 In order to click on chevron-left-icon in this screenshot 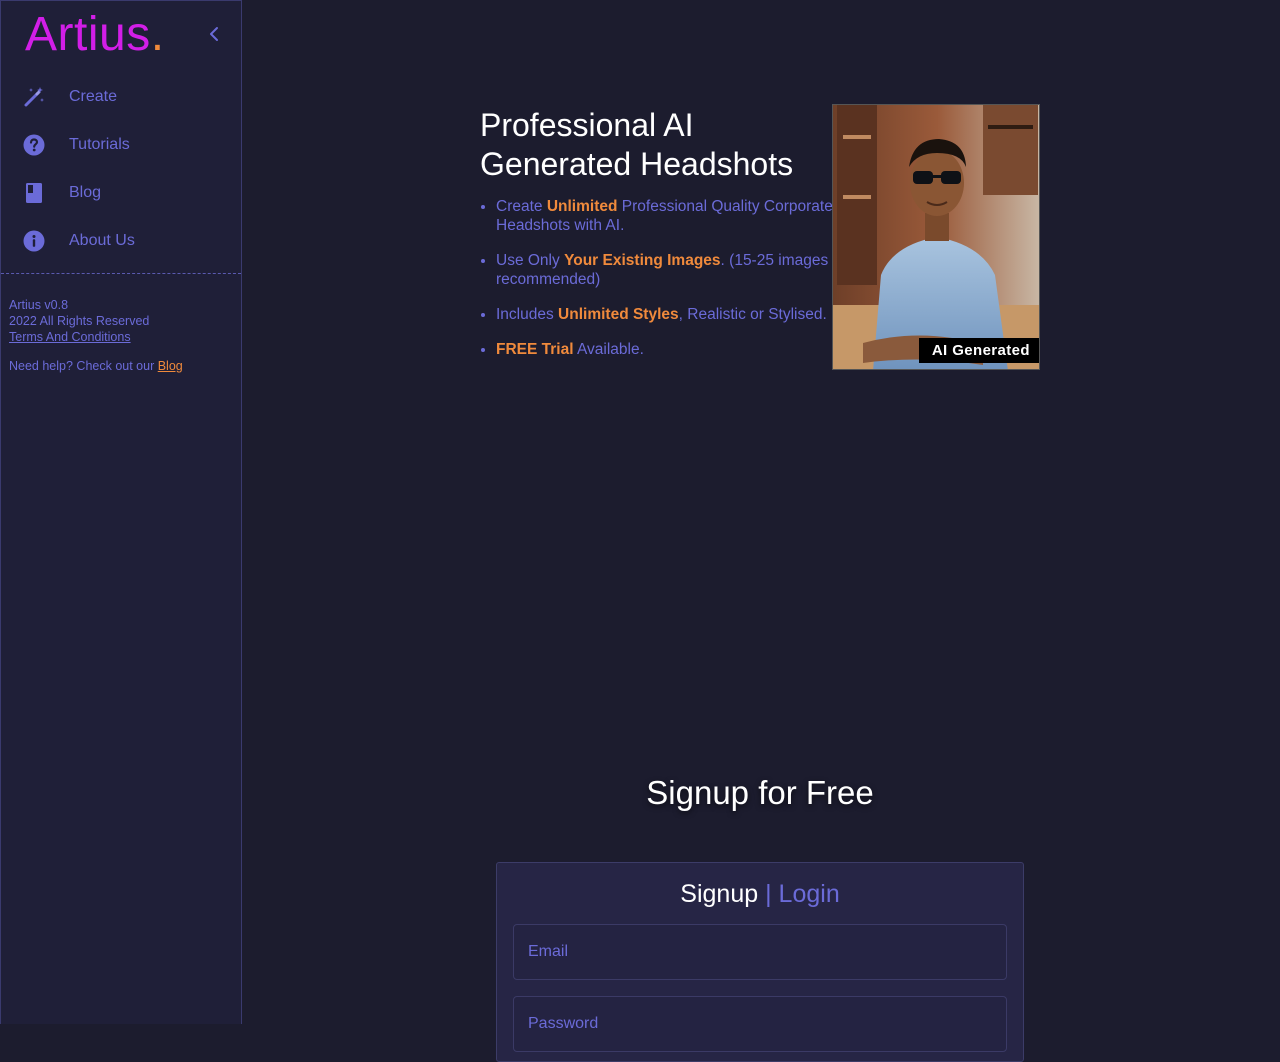, I will do `click(214, 34)`.